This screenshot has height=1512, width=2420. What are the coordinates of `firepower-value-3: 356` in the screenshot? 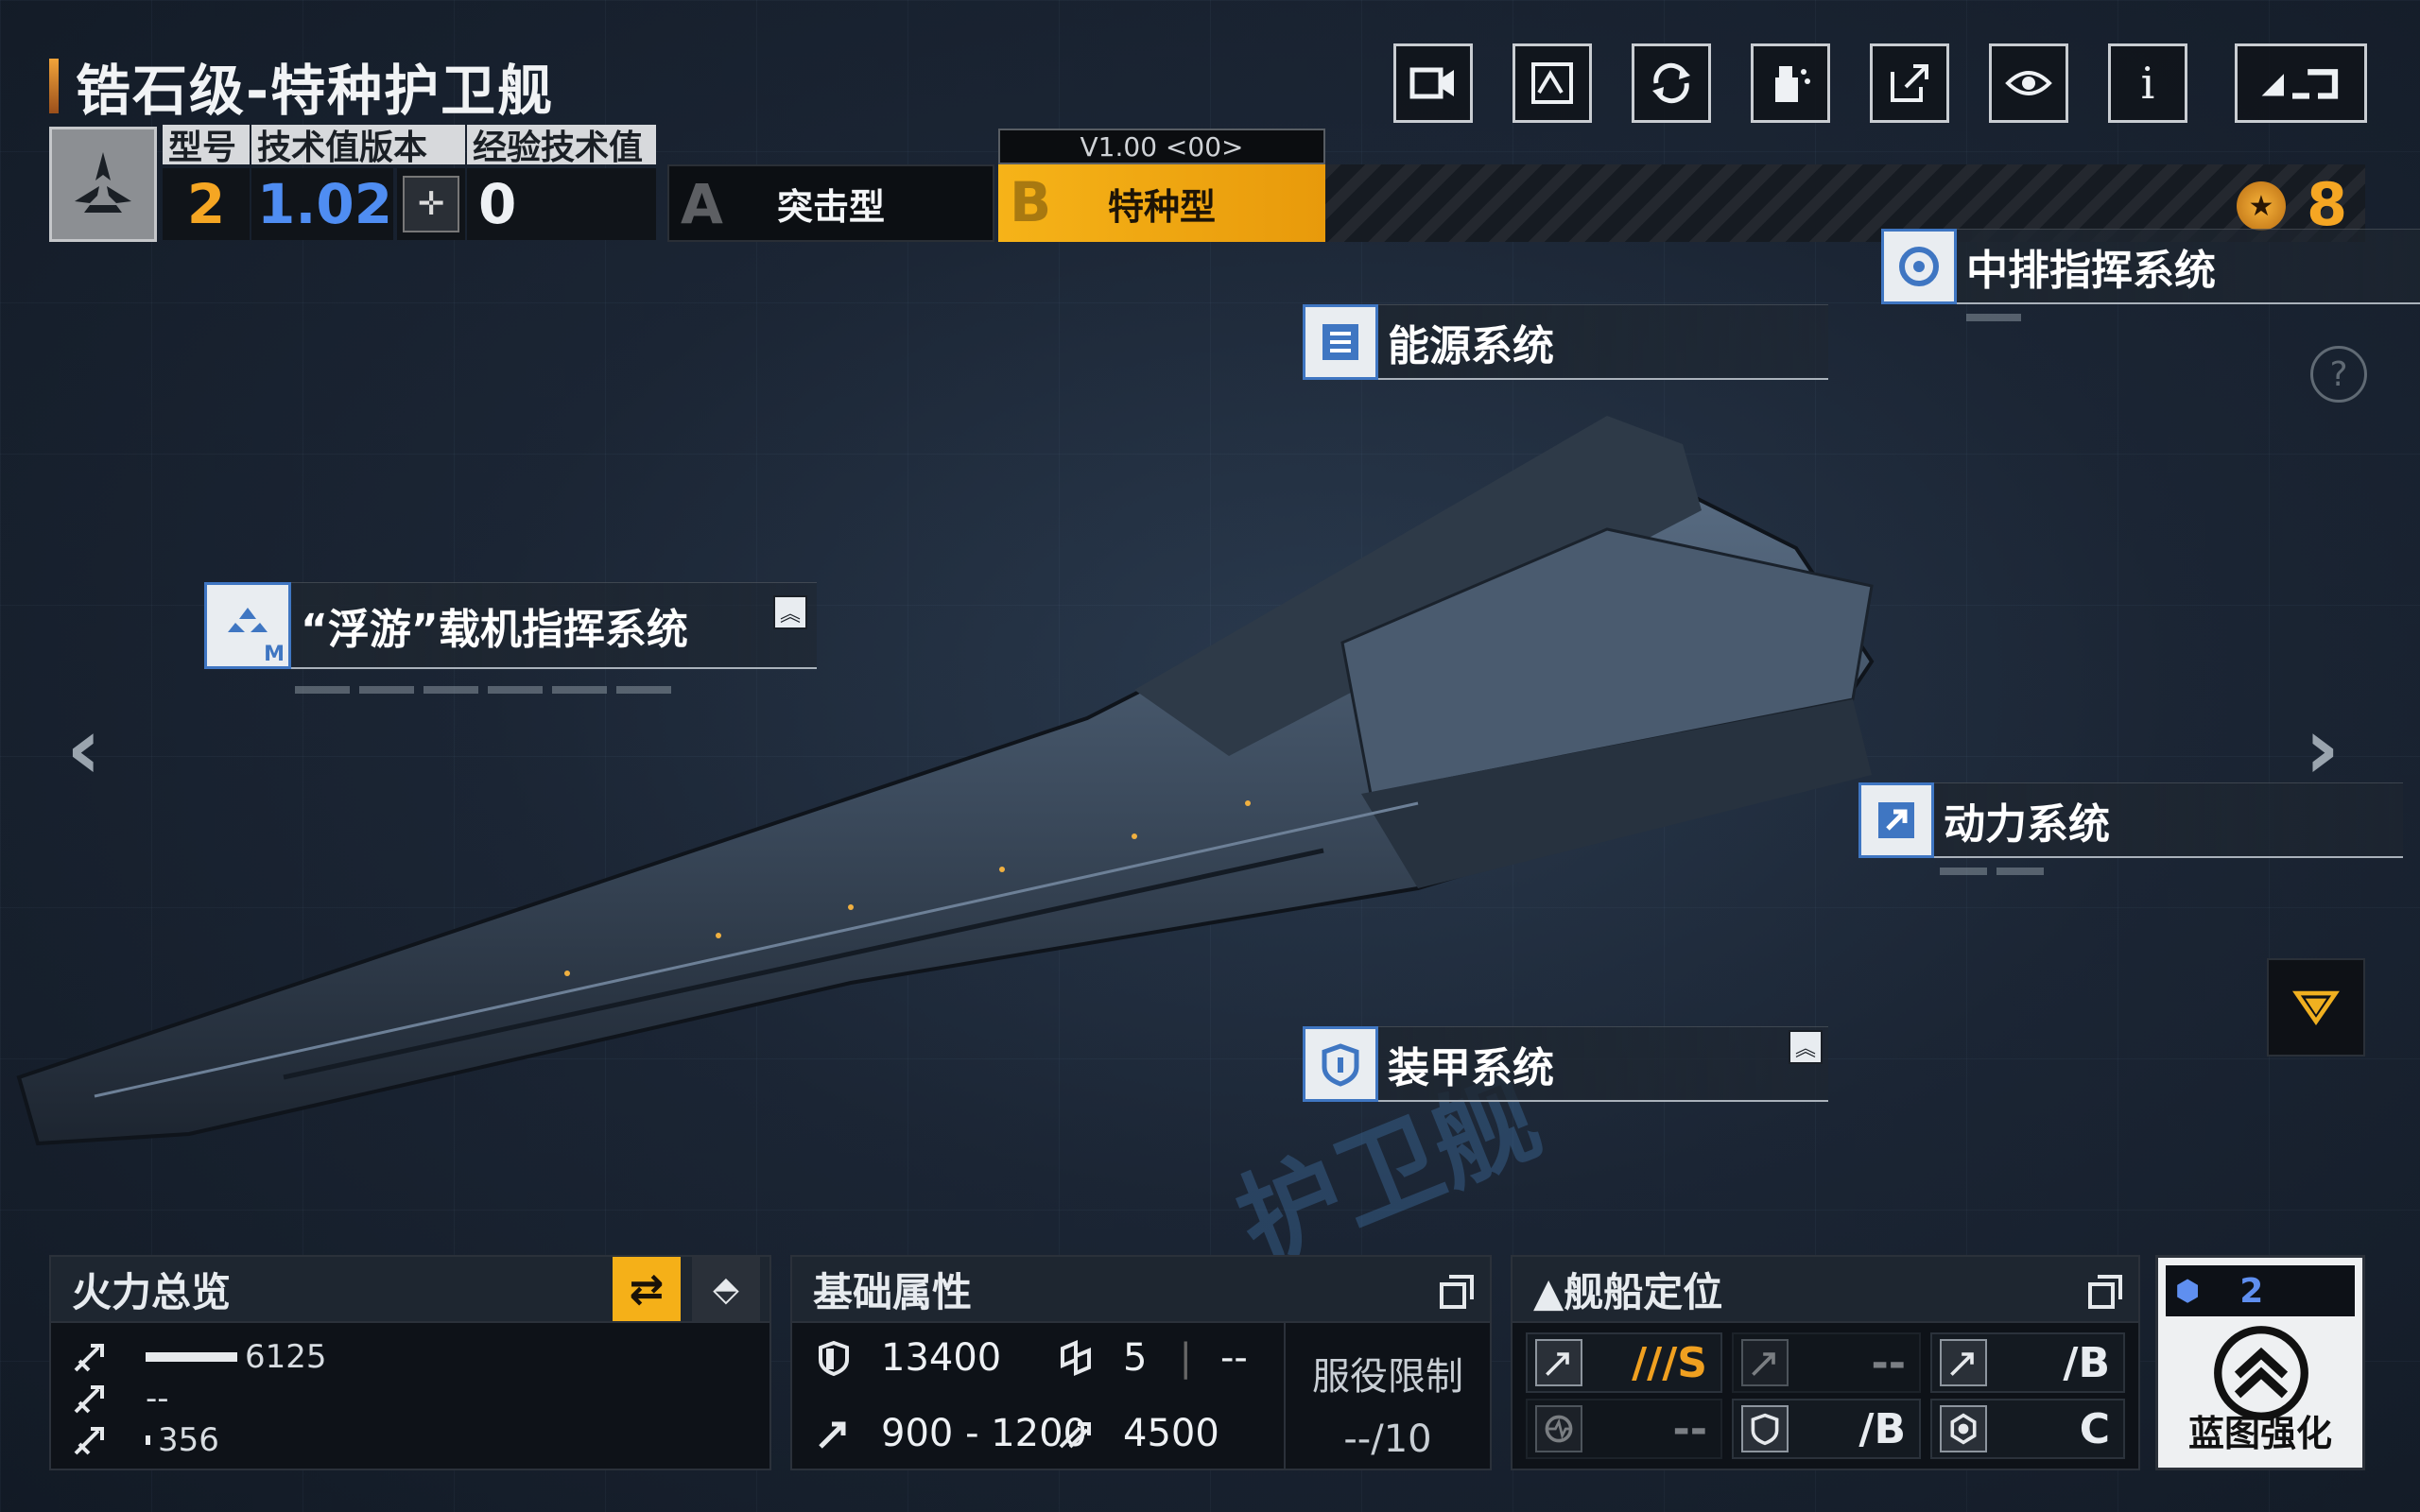 It's located at (188, 1440).